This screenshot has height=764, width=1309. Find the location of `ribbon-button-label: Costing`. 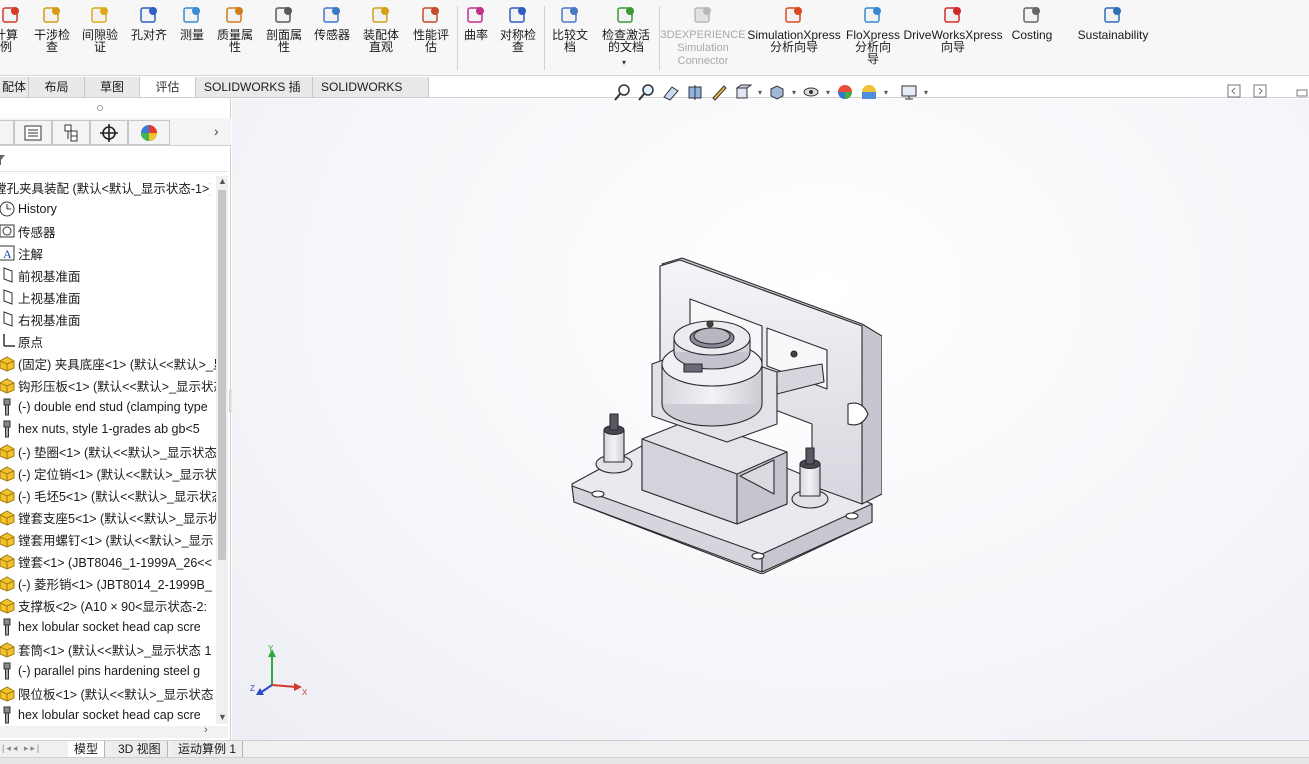

ribbon-button-label: Costing is located at coordinates (1032, 35).